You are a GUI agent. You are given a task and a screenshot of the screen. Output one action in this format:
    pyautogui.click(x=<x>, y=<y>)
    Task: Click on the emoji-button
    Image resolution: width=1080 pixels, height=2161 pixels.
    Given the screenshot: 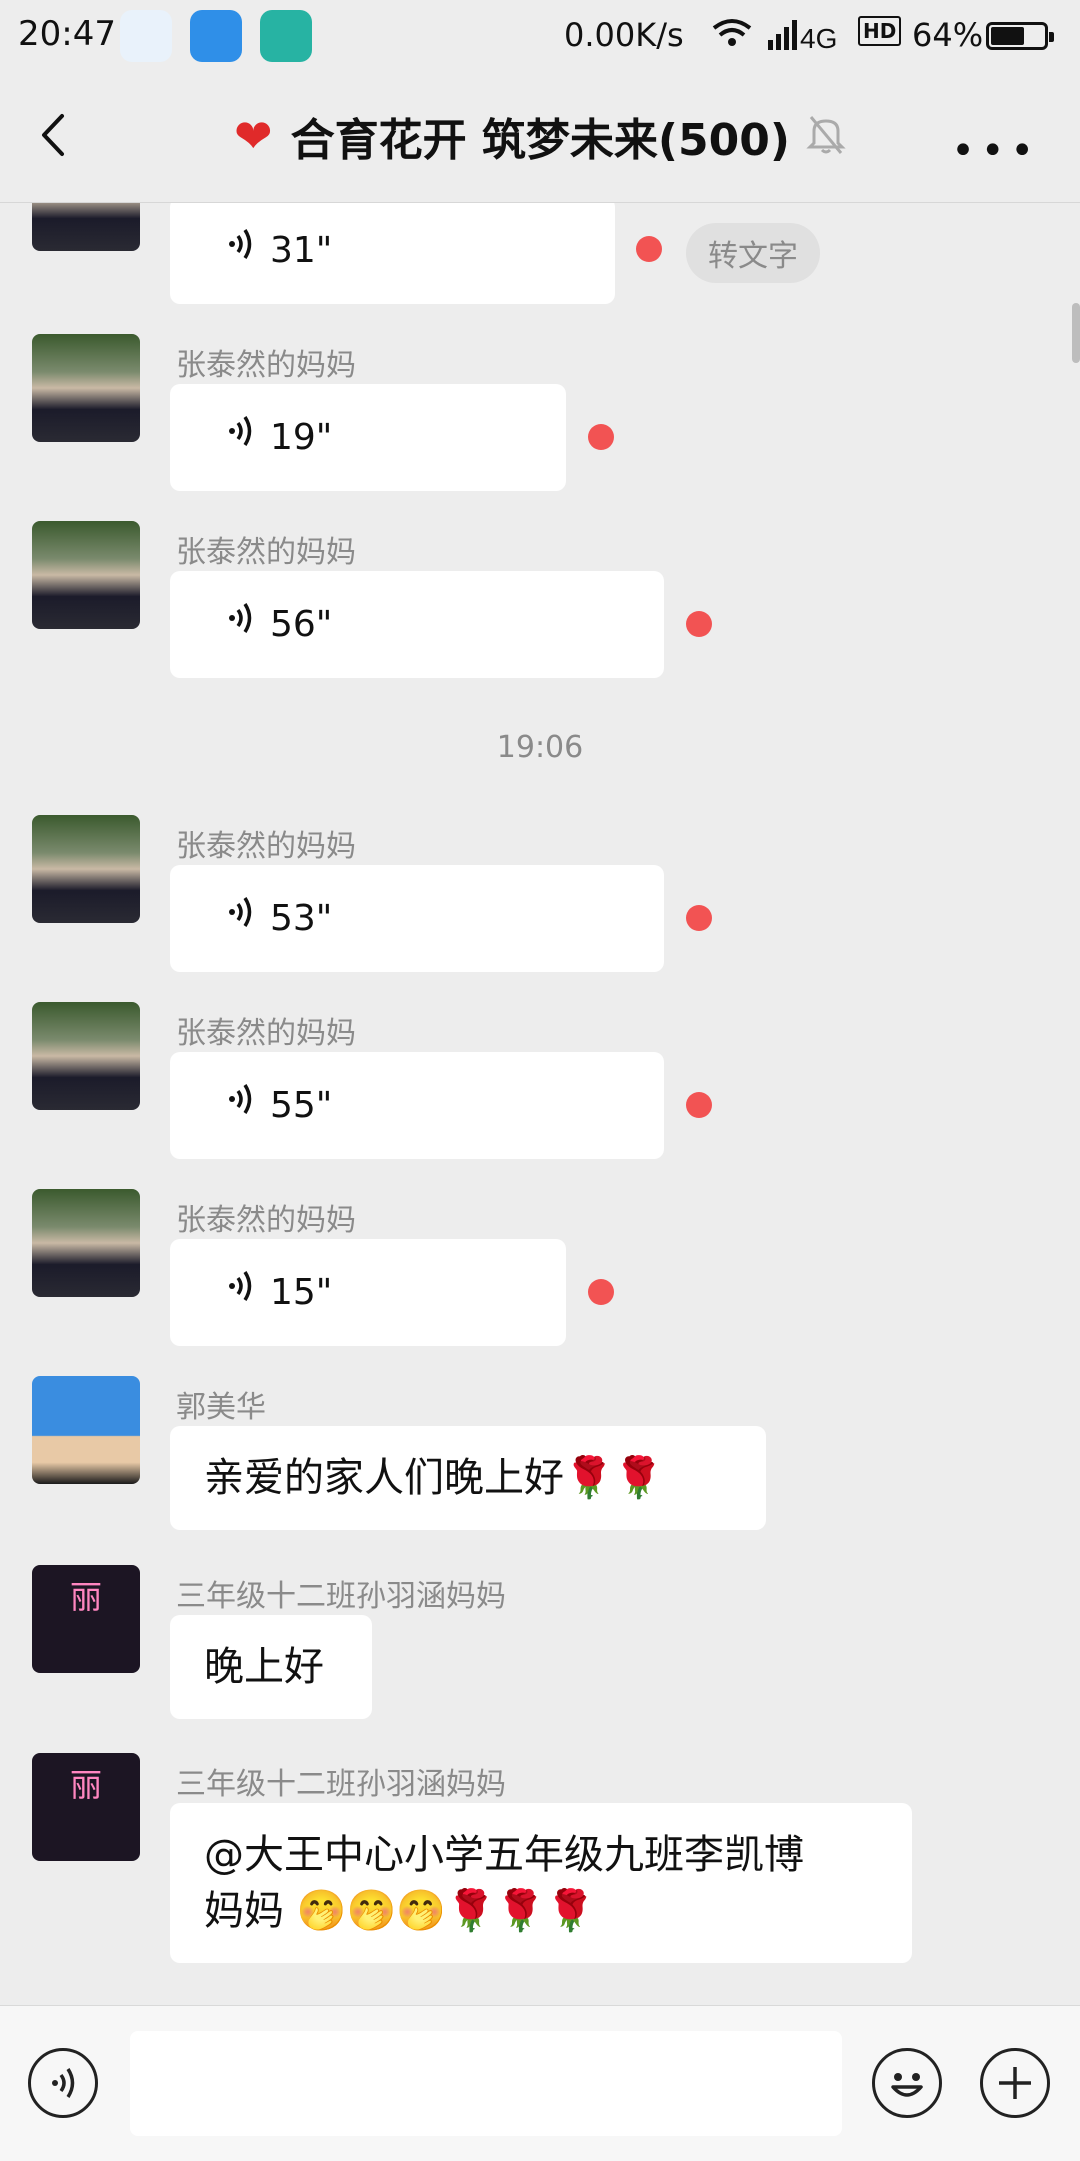 What is the action you would take?
    pyautogui.click(x=907, y=2083)
    